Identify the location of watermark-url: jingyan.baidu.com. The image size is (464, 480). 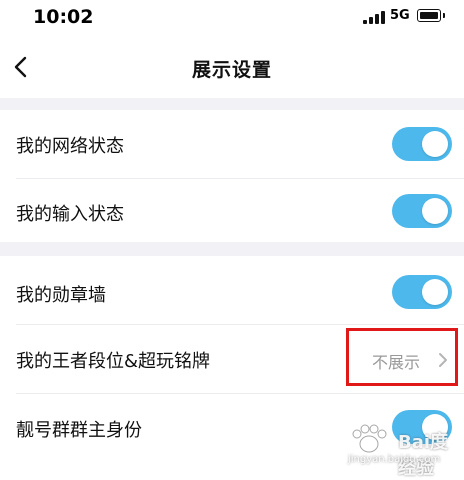
(394, 459).